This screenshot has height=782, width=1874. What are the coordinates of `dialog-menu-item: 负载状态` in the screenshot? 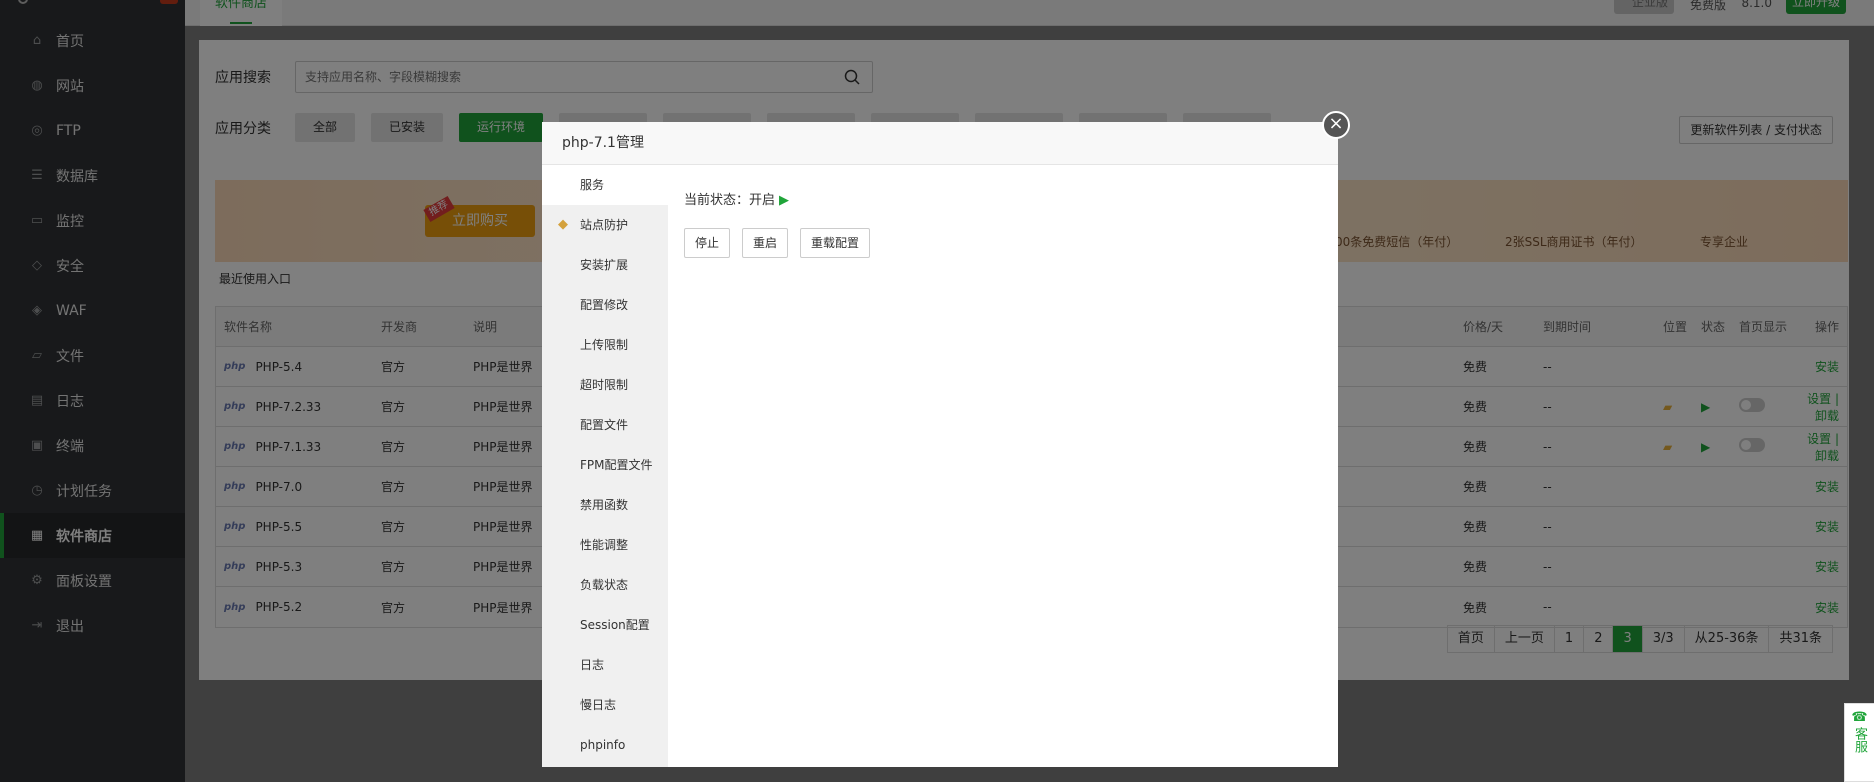 It's located at (605, 585).